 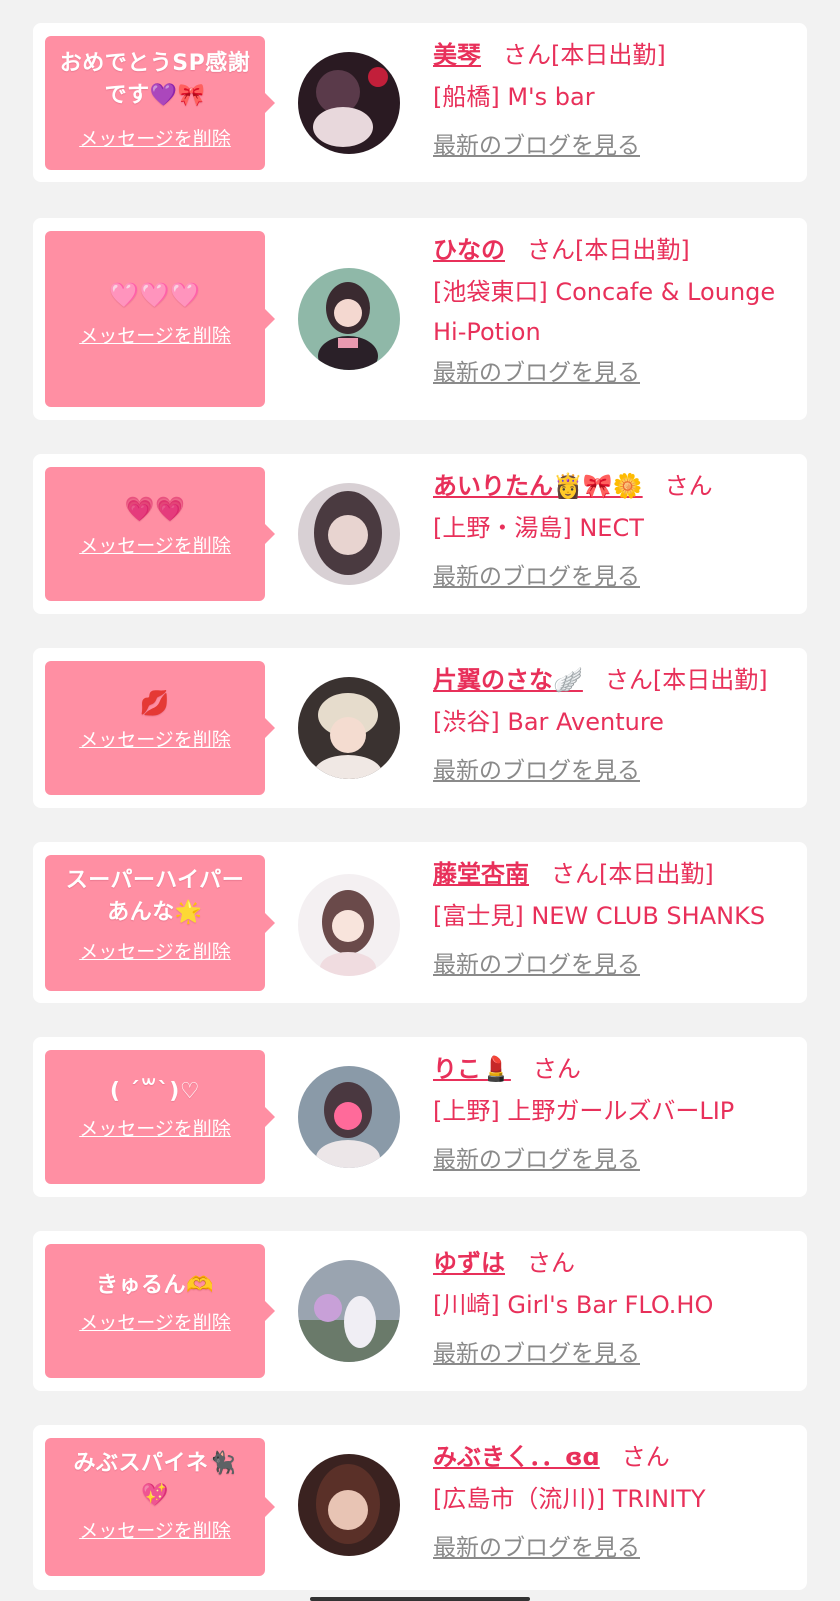 I want to click on shop-name: [川崎] Girl's Bar FLO.HO, so click(x=573, y=1305).